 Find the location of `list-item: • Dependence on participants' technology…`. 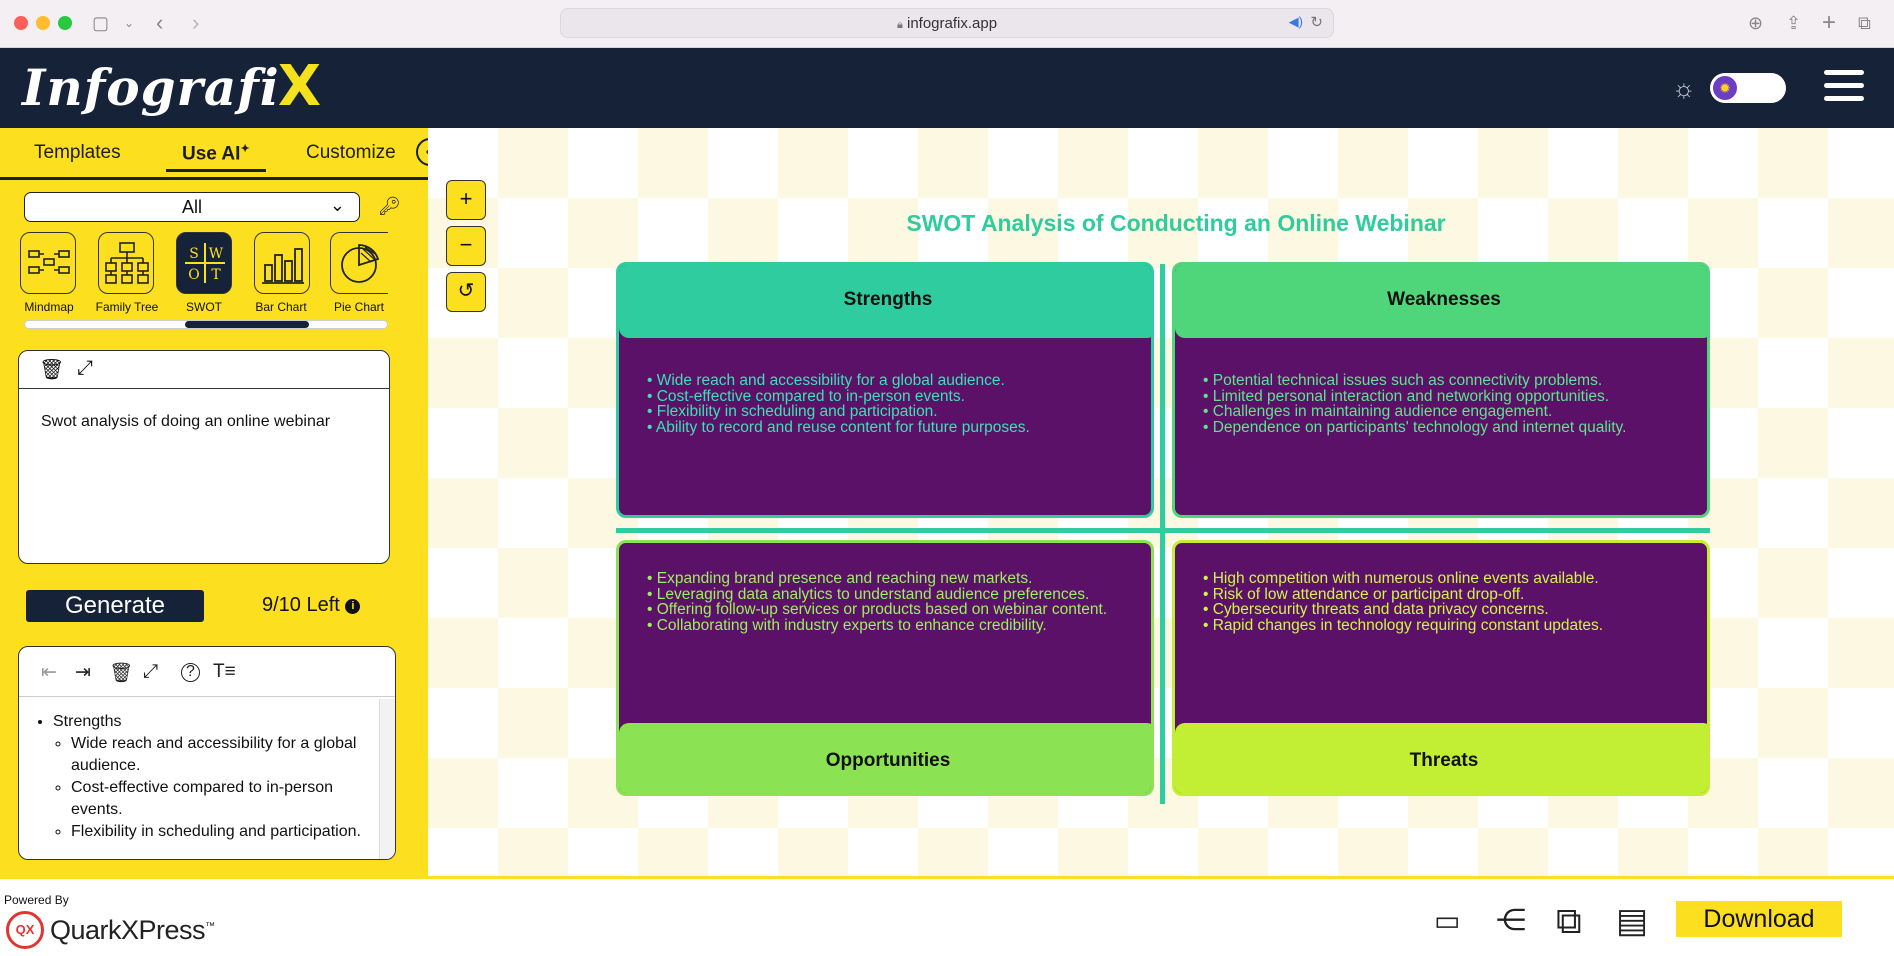

list-item: • Dependence on participants' technology… is located at coordinates (1415, 427).